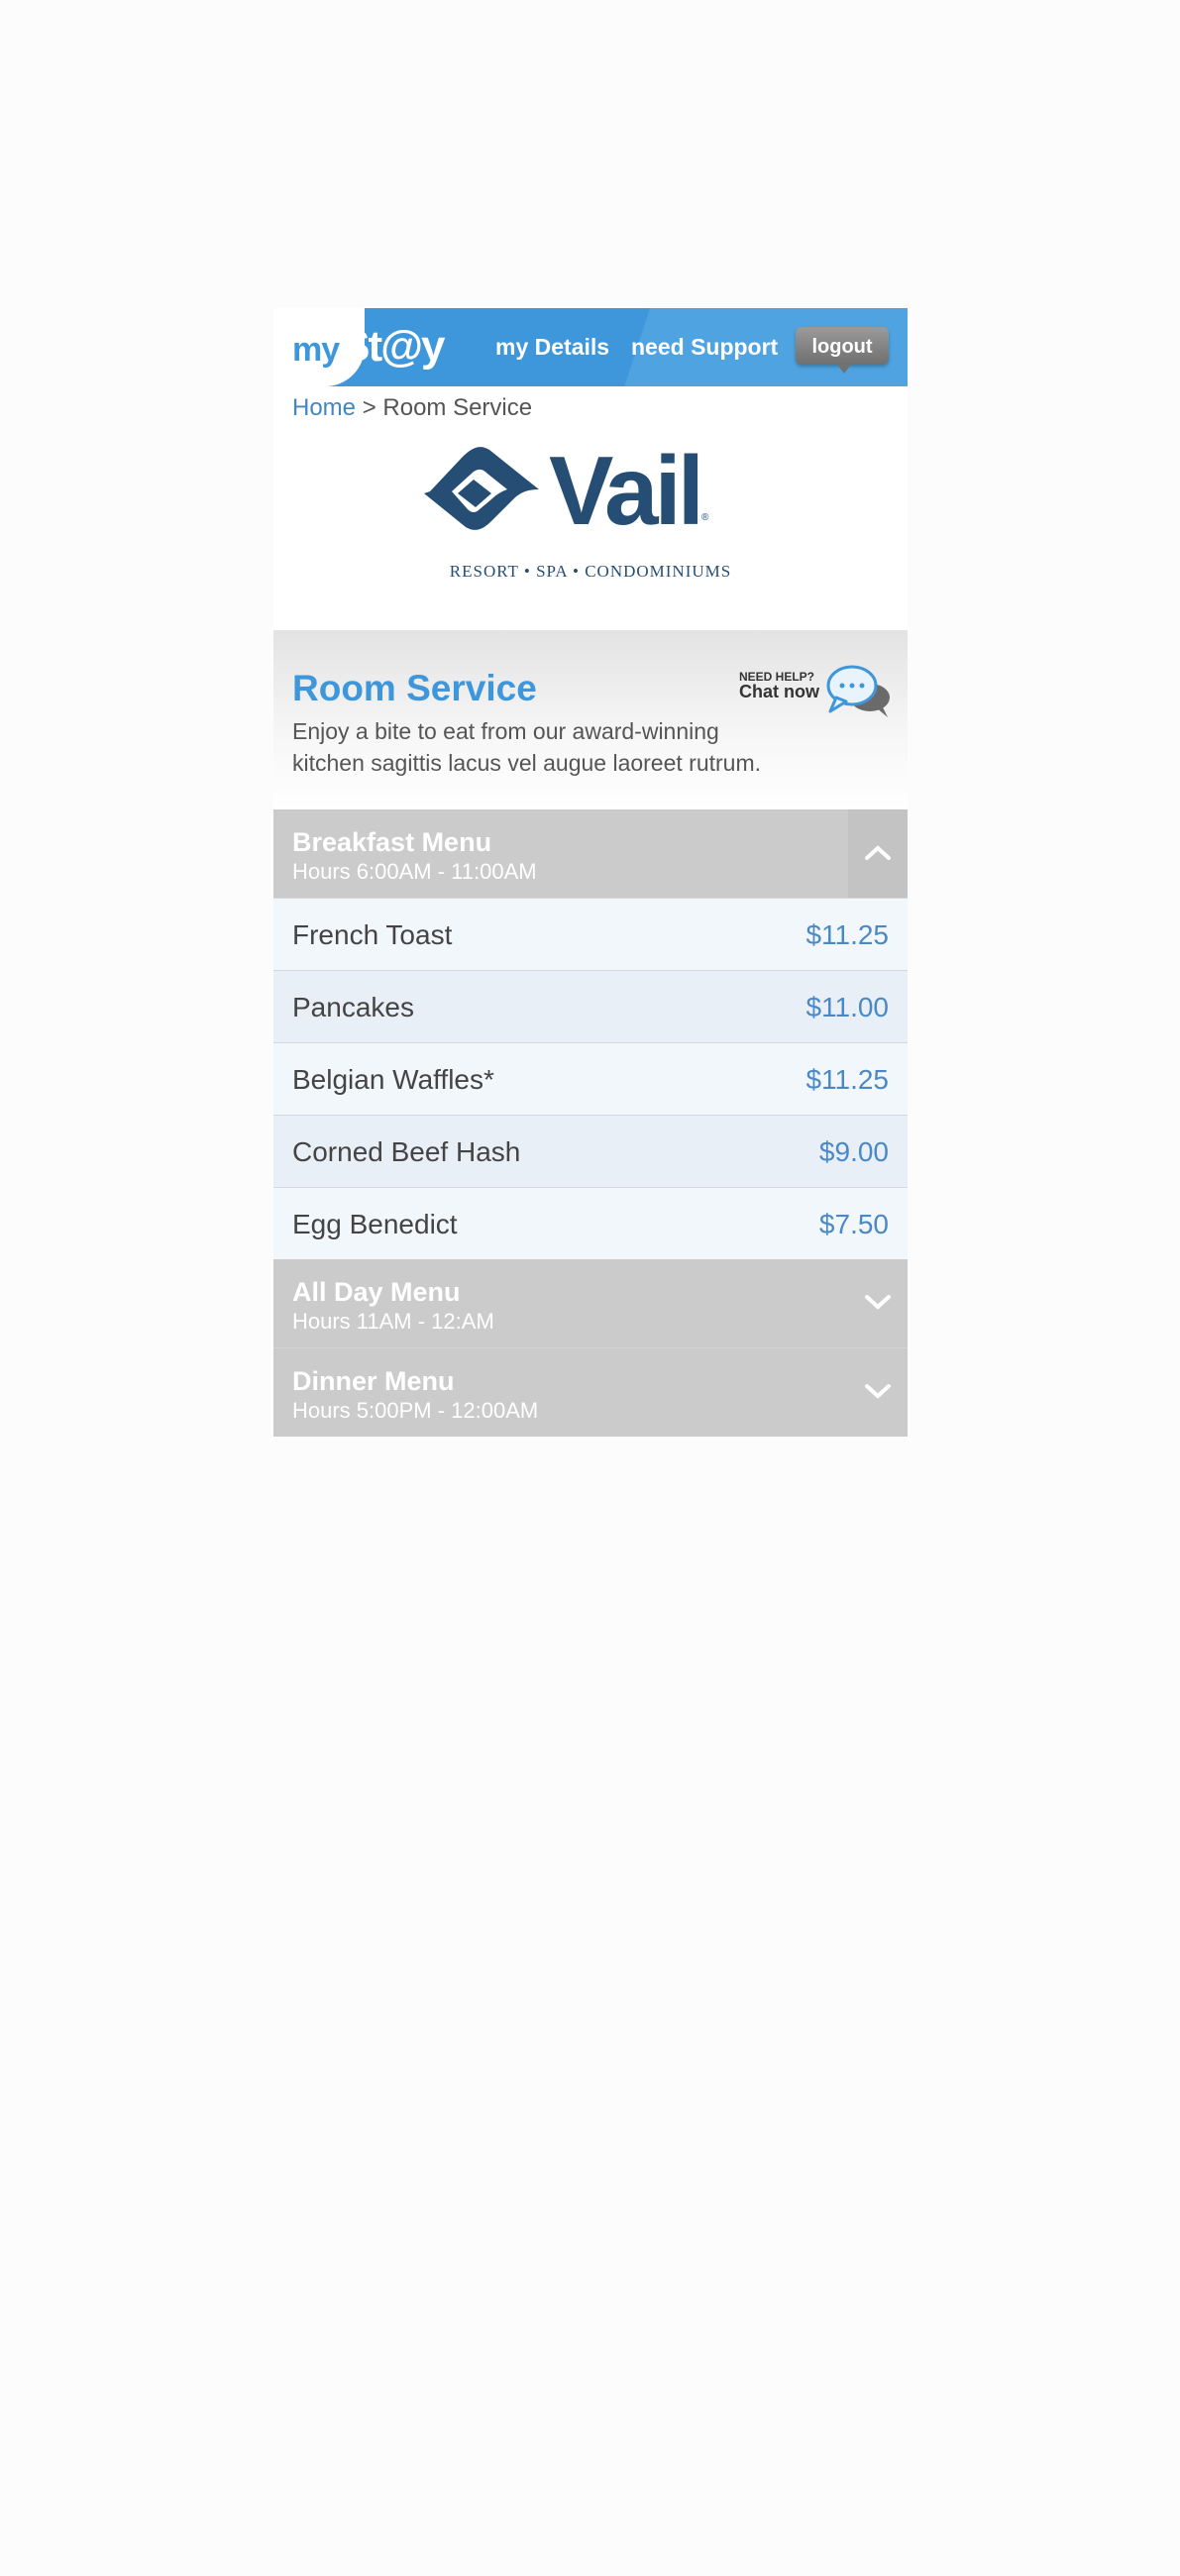 This screenshot has height=2576, width=1180. What do you see at coordinates (375, 1224) in the screenshot?
I see `menu-item-name: Egg Benedict` at bounding box center [375, 1224].